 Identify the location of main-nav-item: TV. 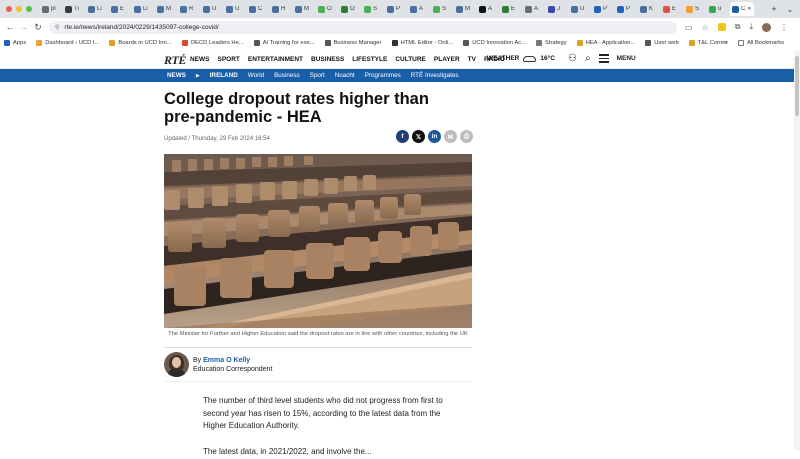
(472, 59).